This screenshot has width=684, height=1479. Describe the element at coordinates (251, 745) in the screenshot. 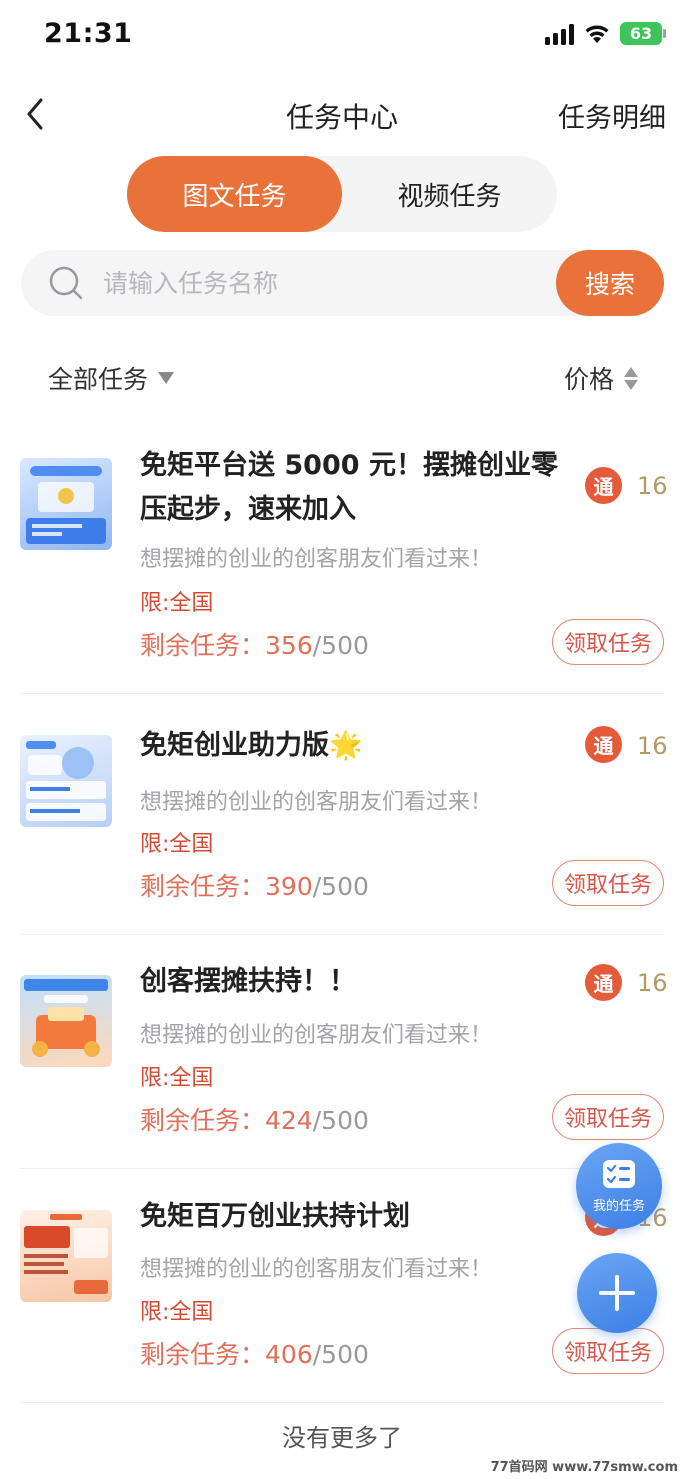

I see `task-title: 免矩创业助力版🌟` at that location.